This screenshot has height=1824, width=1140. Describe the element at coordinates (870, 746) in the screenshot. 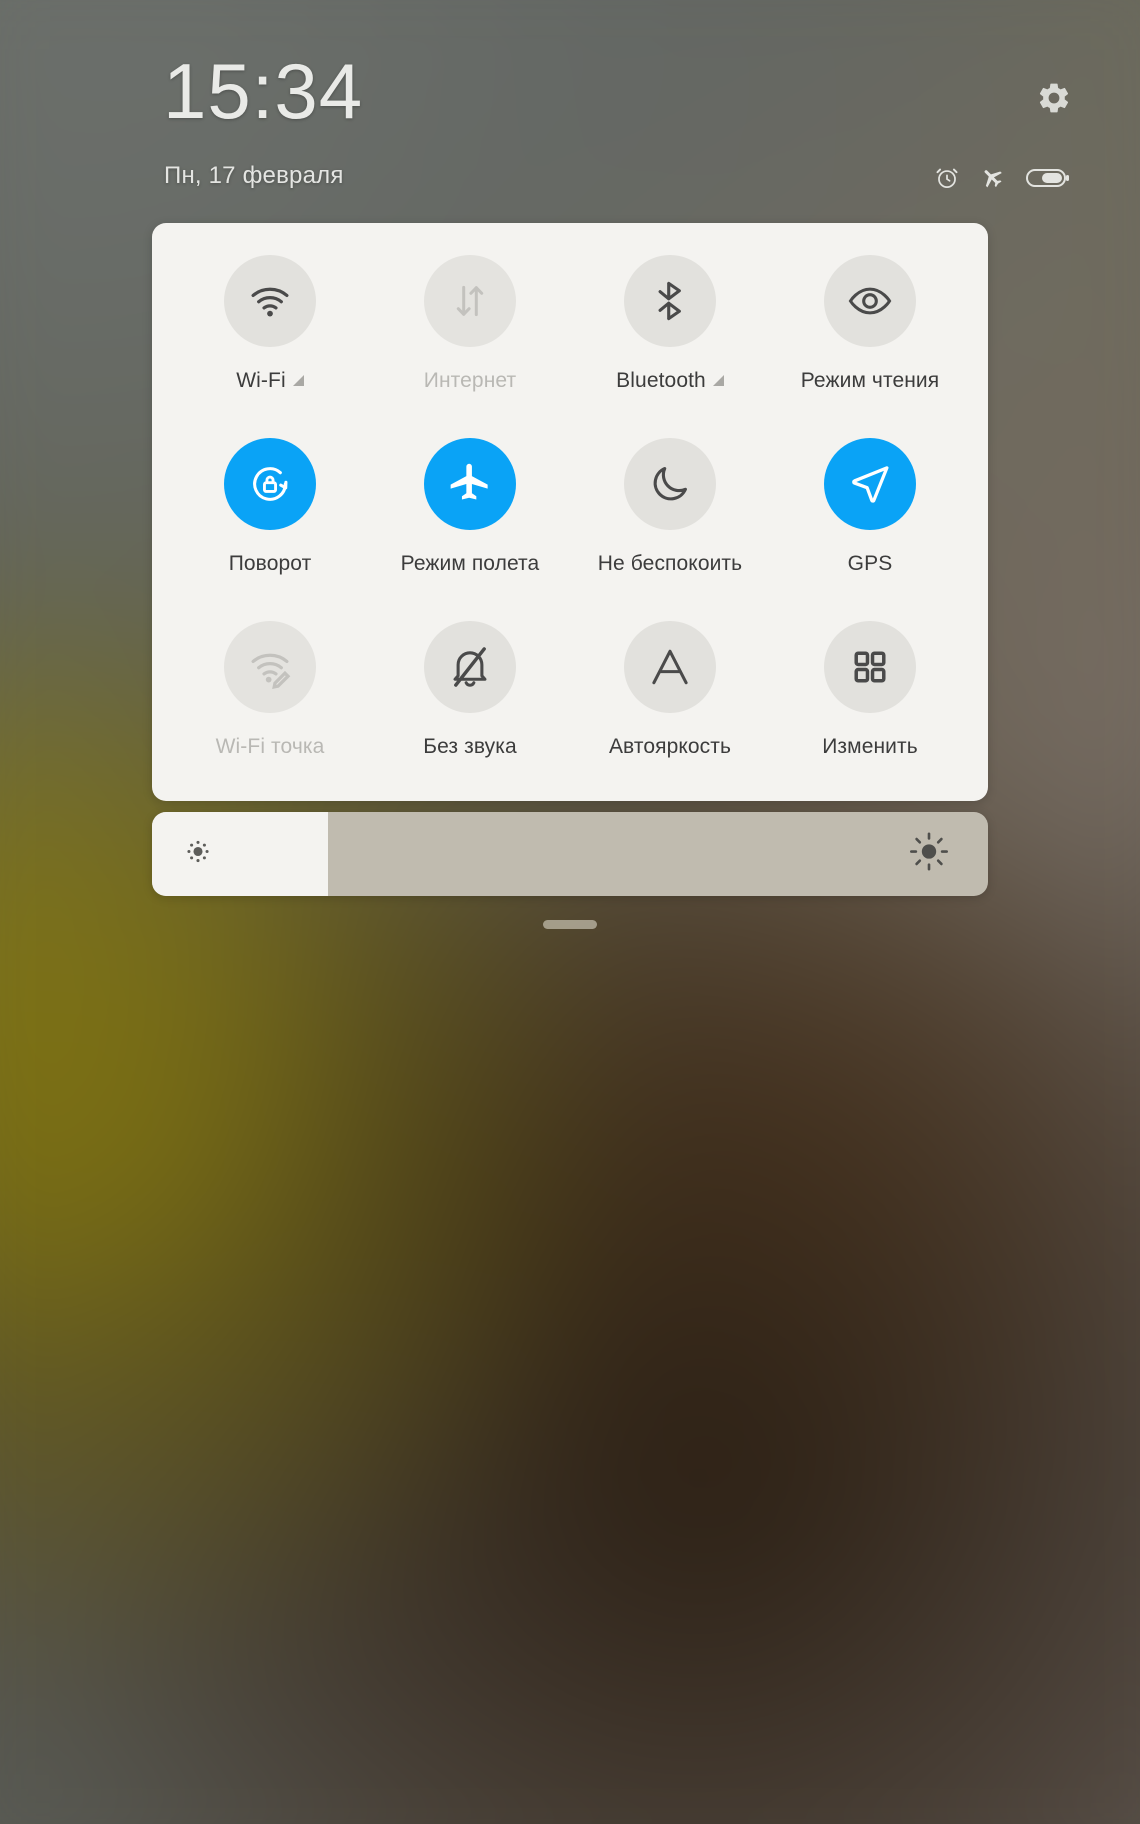

I see `tile-edit-label: Изменить` at that location.